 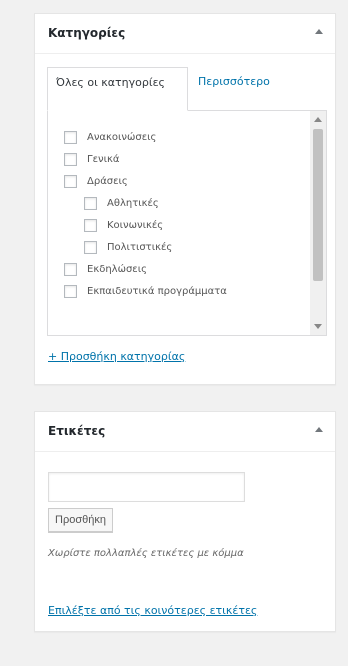 I want to click on category-label: Δράσεις, so click(x=107, y=181).